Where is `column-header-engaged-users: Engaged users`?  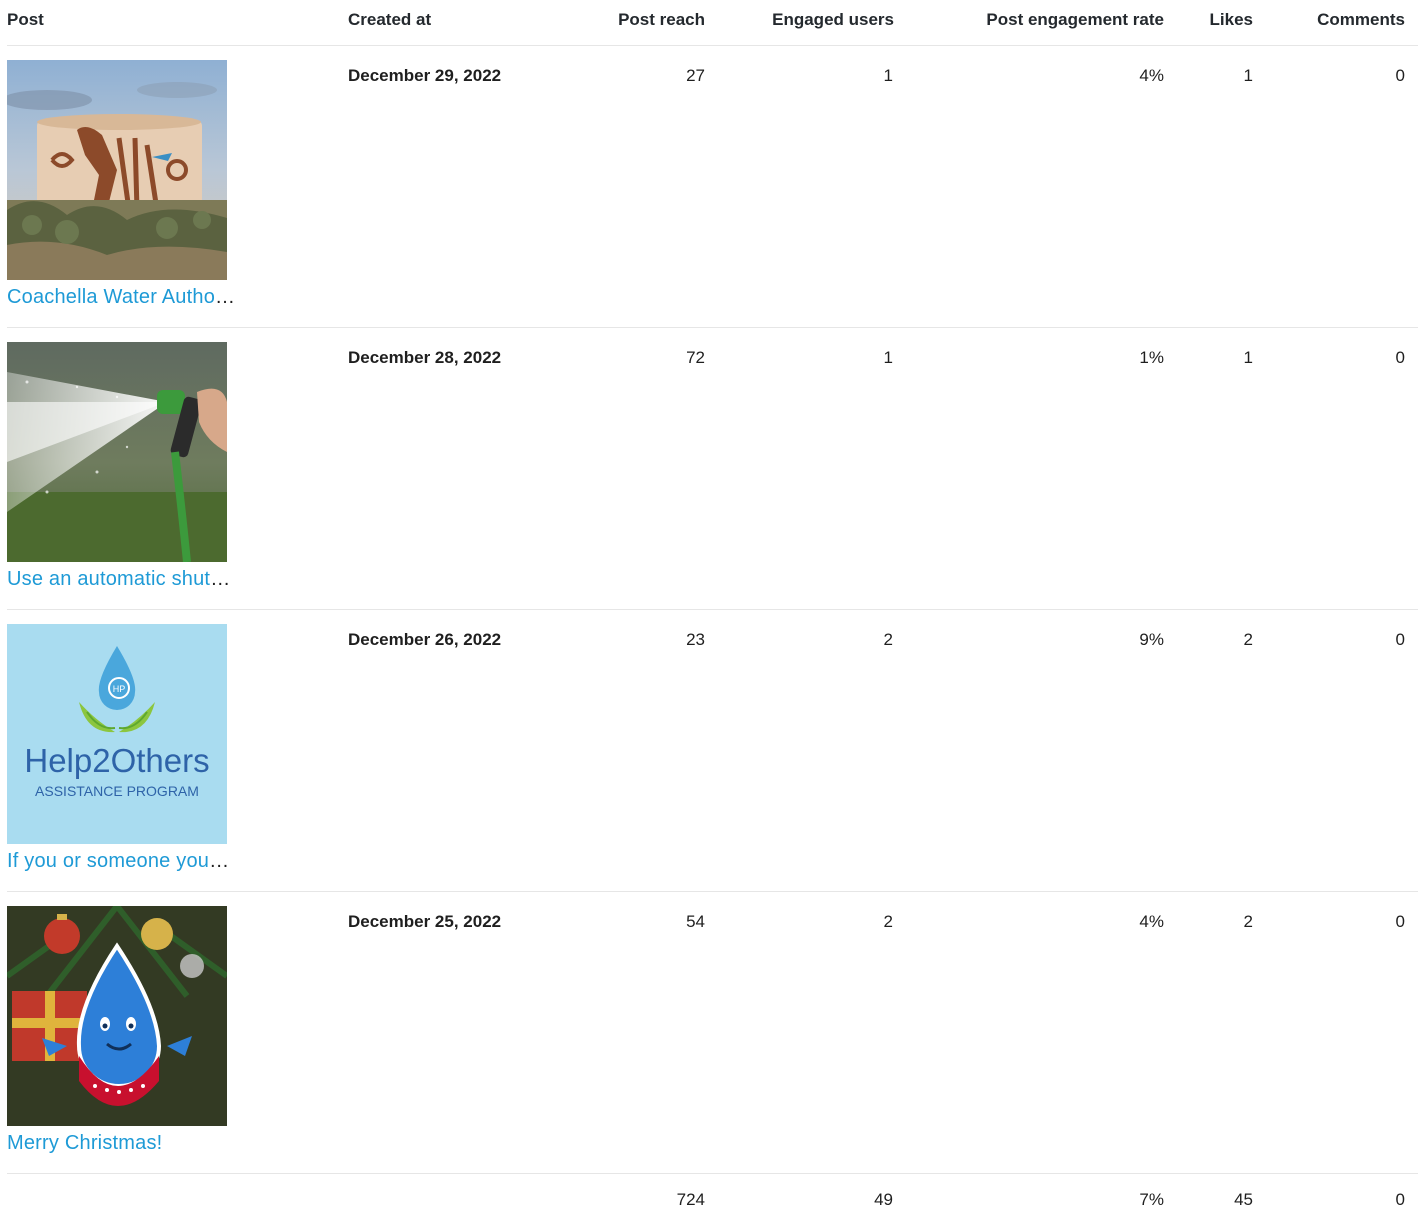 column-header-engaged-users: Engaged users is located at coordinates (833, 20).